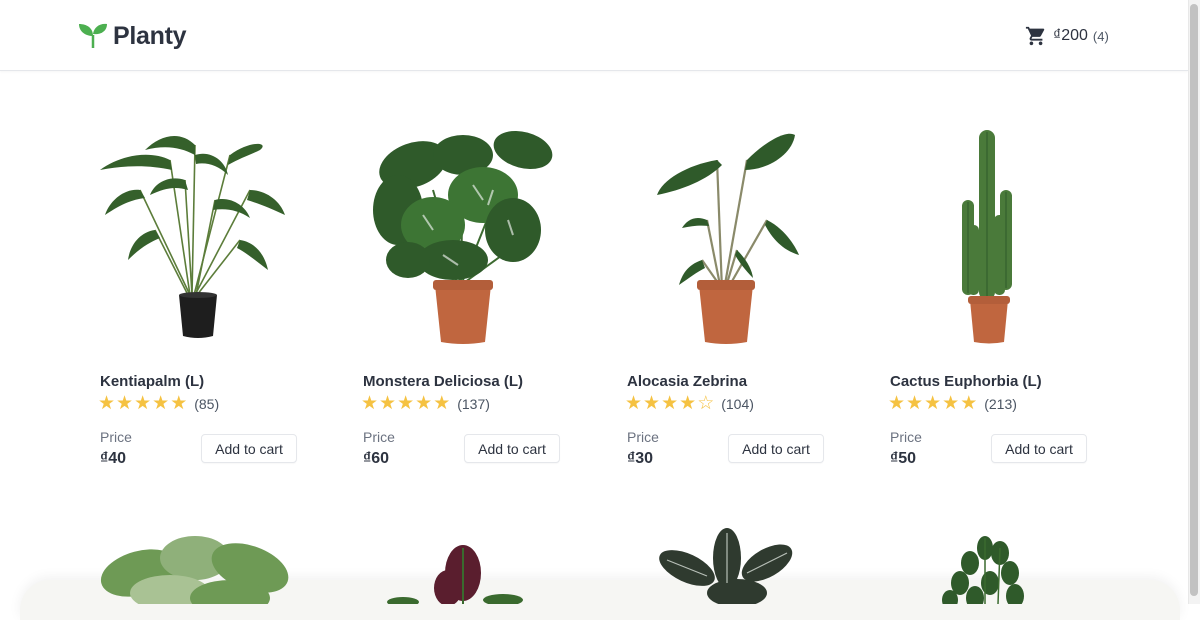 Image resolution: width=1200 pixels, height=620 pixels. Describe the element at coordinates (1194, 300) in the screenshot. I see `scrollbar-thumb` at that location.